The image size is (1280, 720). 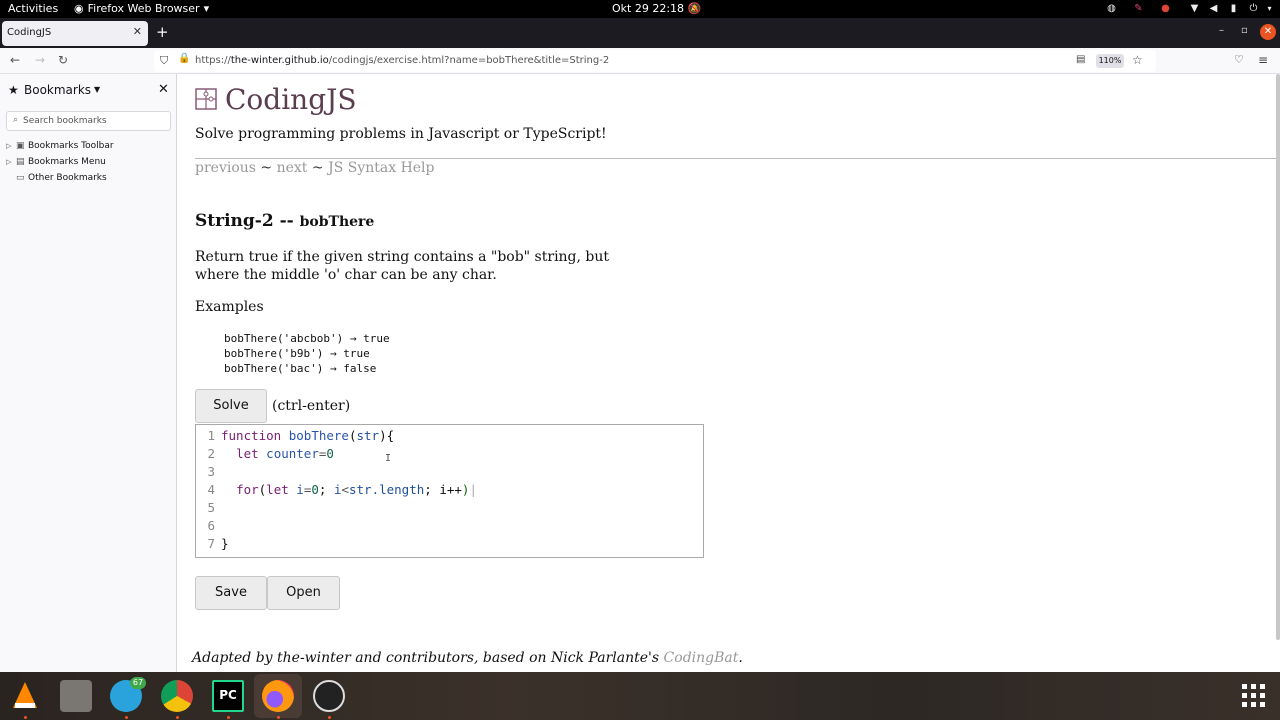 What do you see at coordinates (1244, 30) in the screenshot?
I see `maximize-icon: ▫` at bounding box center [1244, 30].